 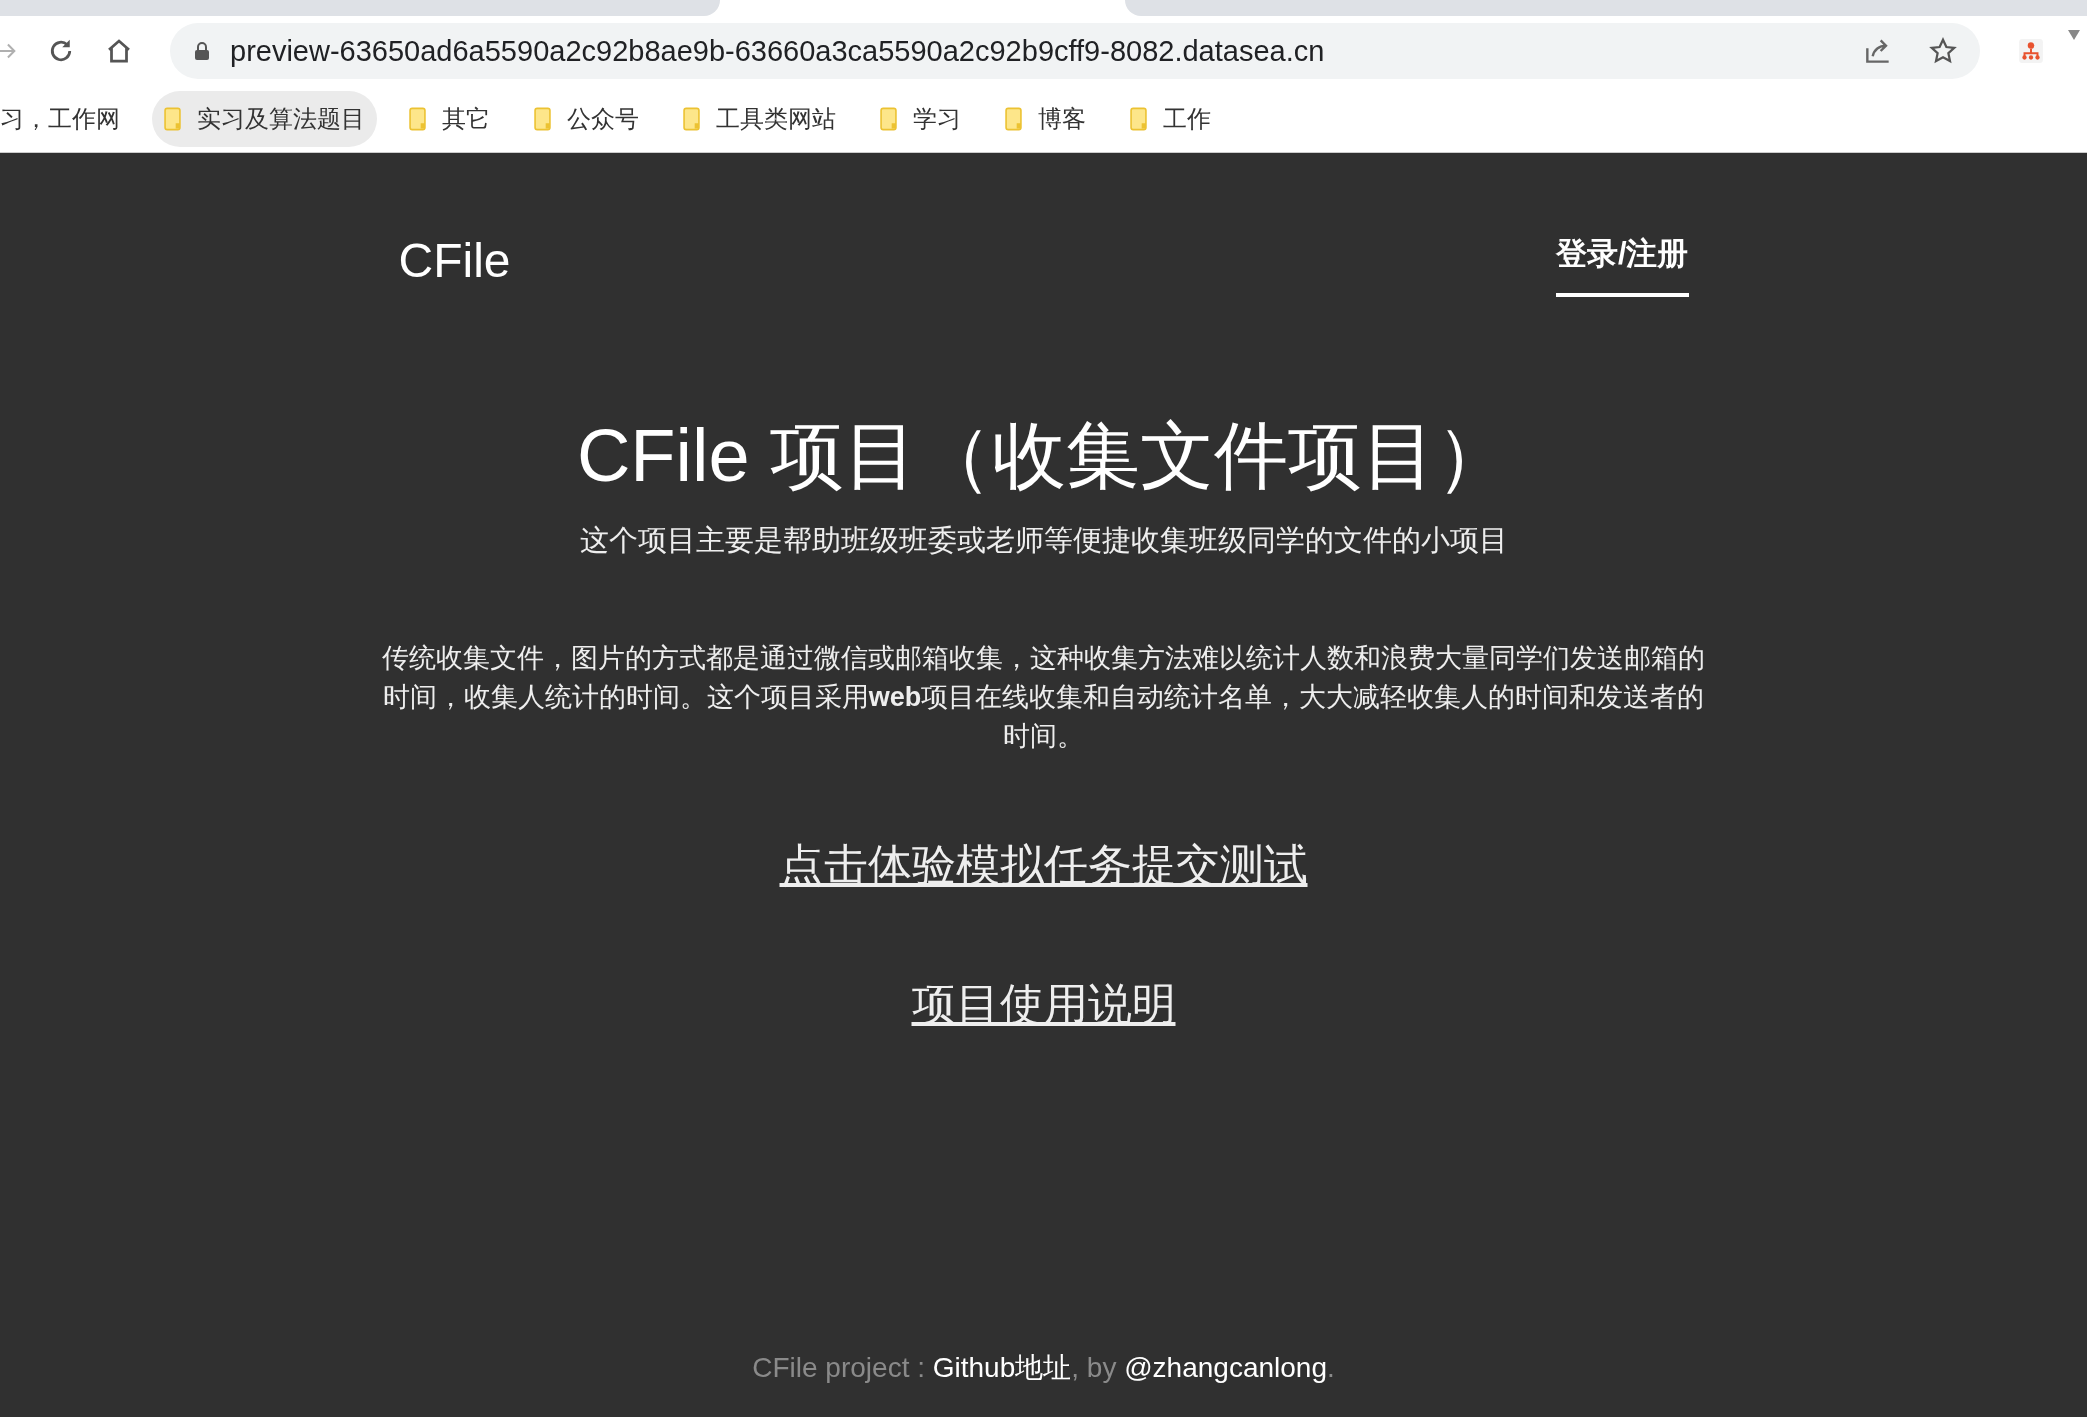 What do you see at coordinates (1043, 456) in the screenshot?
I see `hero-title: CFile 项目（收集文件项目）` at bounding box center [1043, 456].